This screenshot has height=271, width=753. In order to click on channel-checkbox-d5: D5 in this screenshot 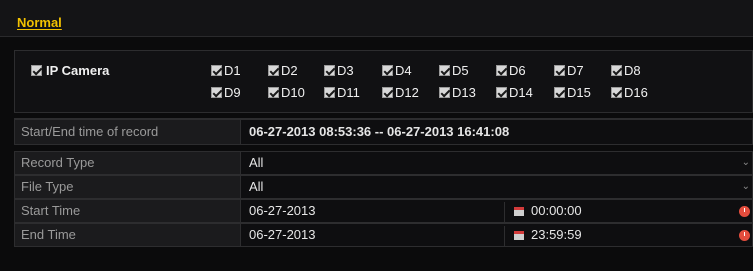, I will do `click(454, 70)`.